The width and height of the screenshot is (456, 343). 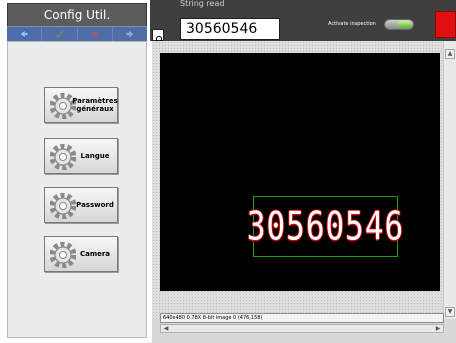 I want to click on config-title: Config Util., so click(x=77, y=15).